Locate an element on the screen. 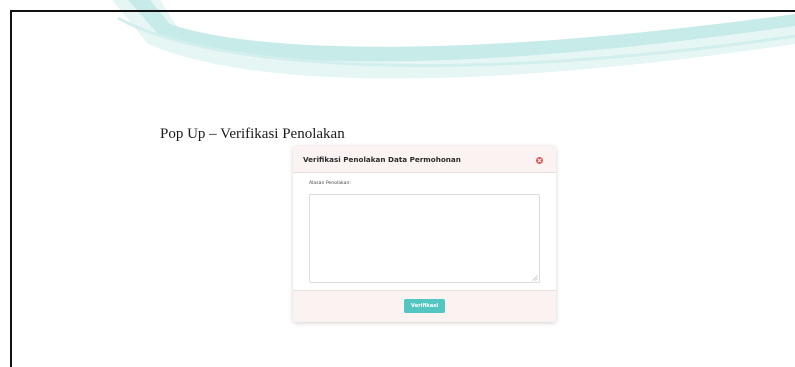  document-border-top is located at coordinates (402, 11).